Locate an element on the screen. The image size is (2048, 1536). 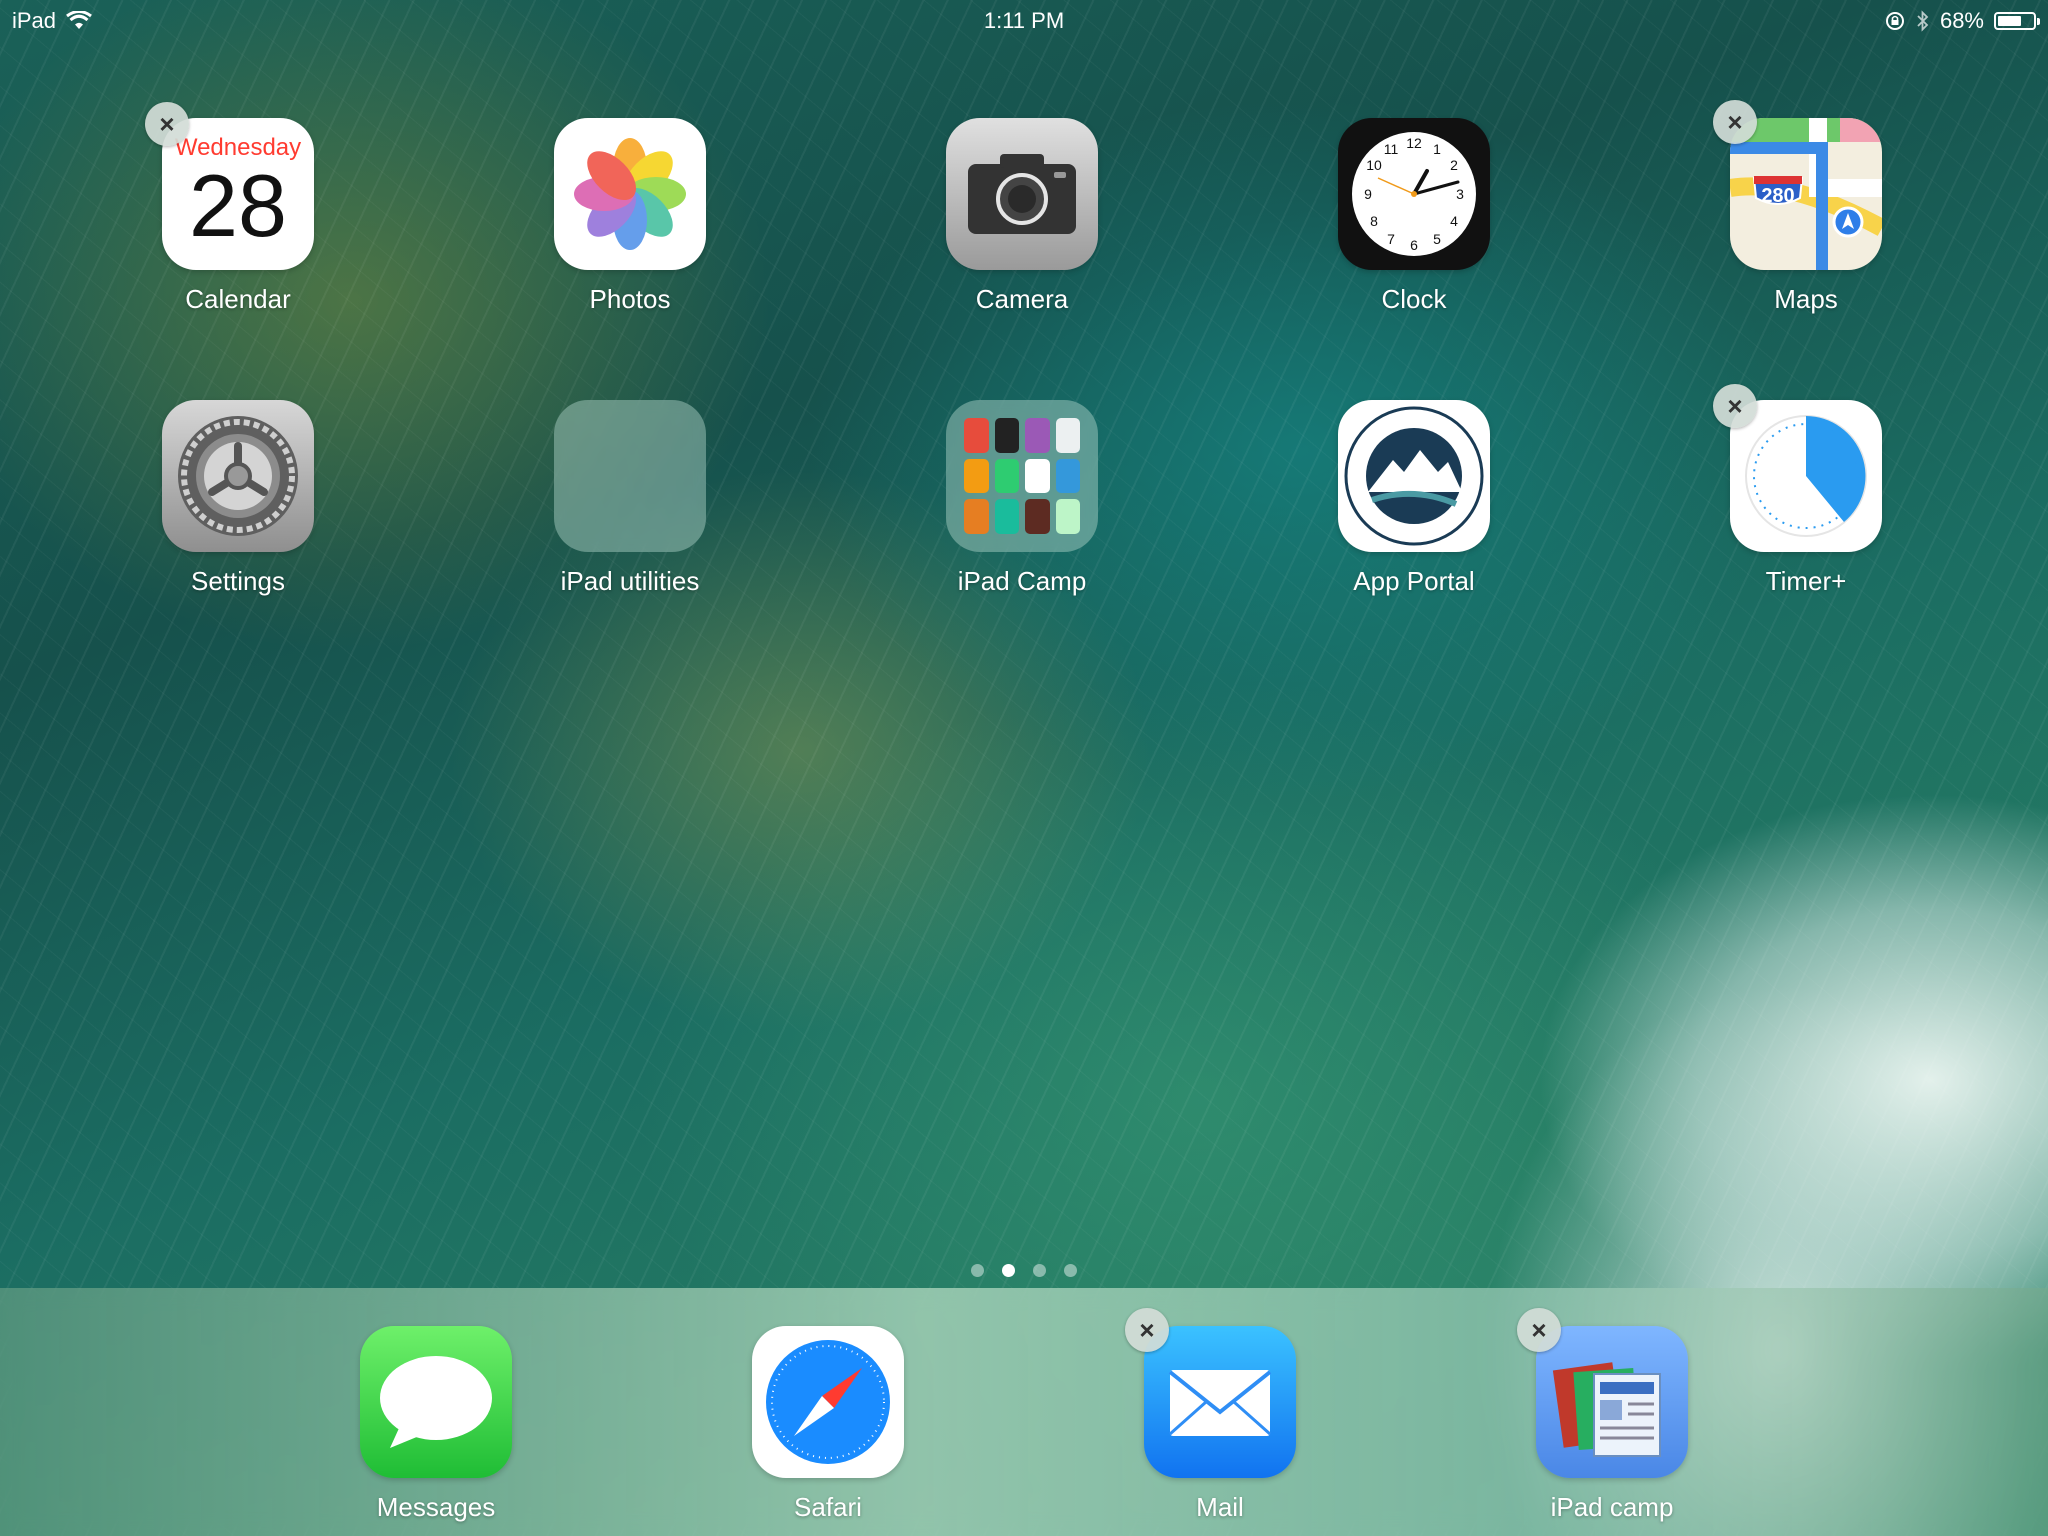
svg-text: 10 is located at coordinates (1374, 165).